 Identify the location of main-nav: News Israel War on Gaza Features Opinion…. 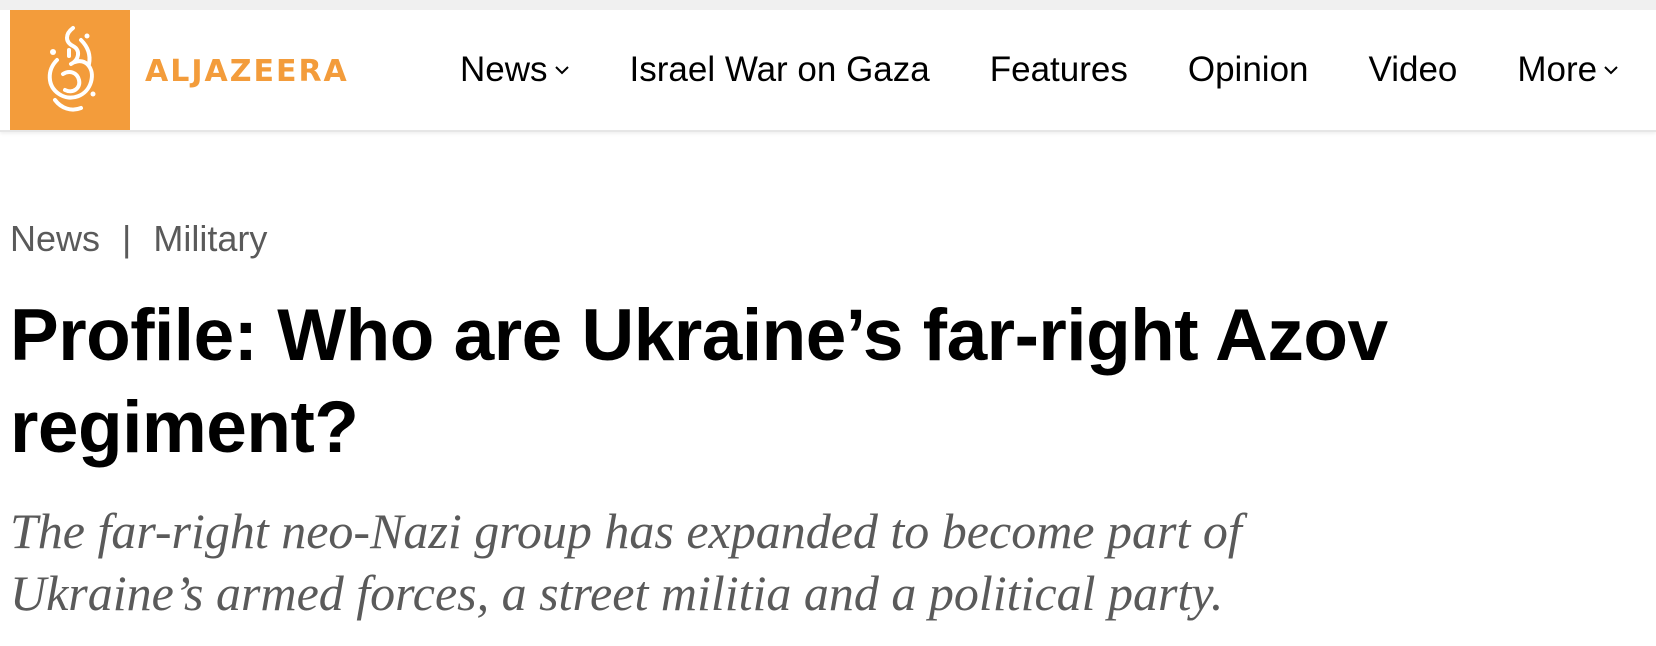
(1039, 70).